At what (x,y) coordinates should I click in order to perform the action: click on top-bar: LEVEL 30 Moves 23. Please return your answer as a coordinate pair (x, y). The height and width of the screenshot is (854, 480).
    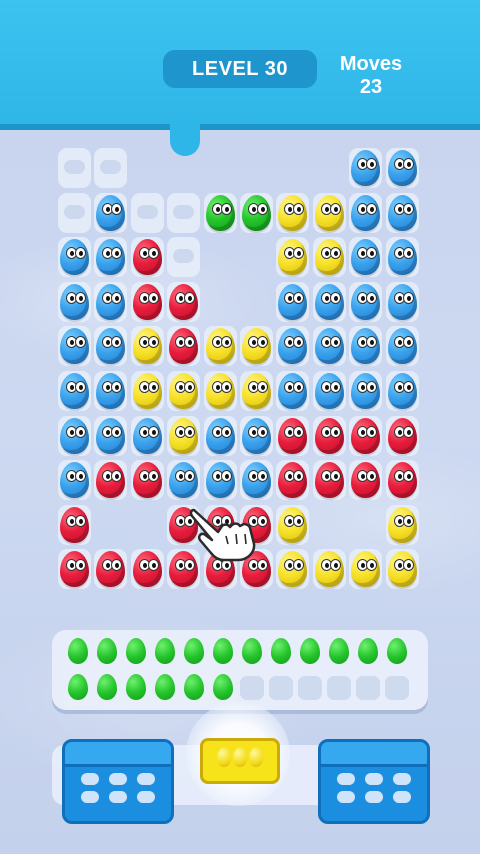
    Looking at the image, I should click on (240, 62).